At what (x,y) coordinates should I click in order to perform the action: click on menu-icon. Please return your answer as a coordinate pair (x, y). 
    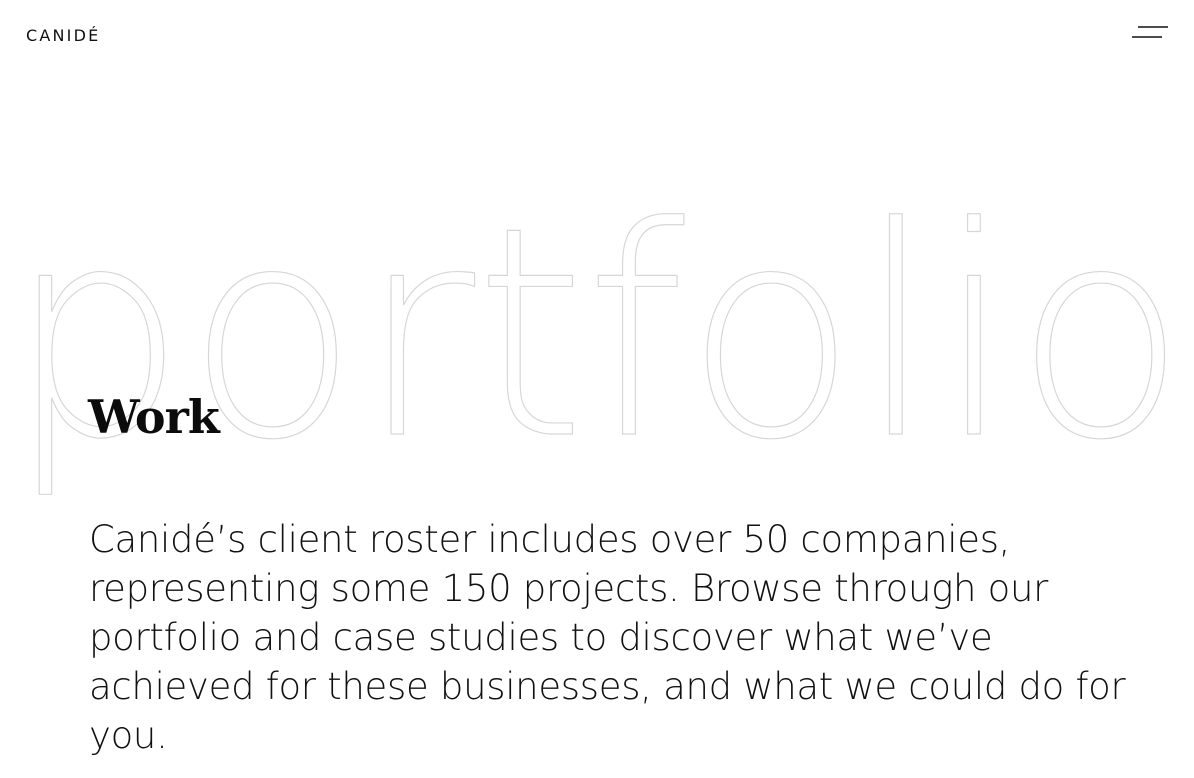
    Looking at the image, I should click on (1150, 32).